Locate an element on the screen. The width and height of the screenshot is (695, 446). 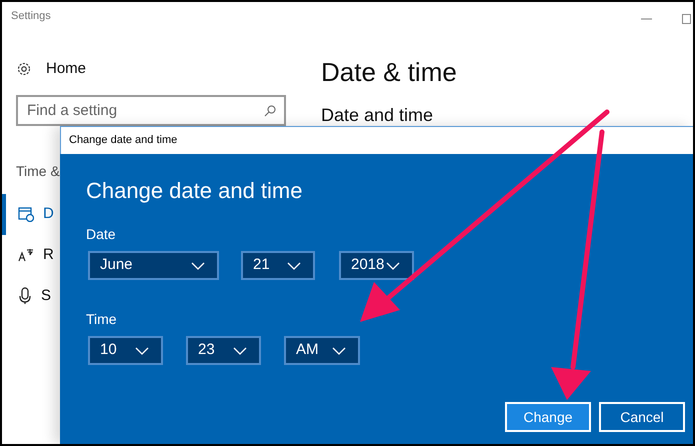
date-label: Date is located at coordinates (101, 234).